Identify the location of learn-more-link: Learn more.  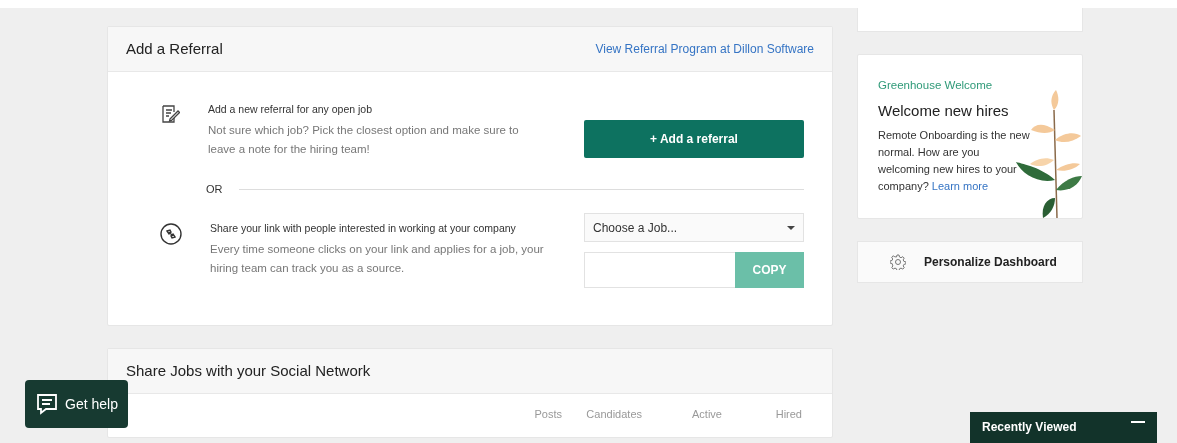
(960, 185).